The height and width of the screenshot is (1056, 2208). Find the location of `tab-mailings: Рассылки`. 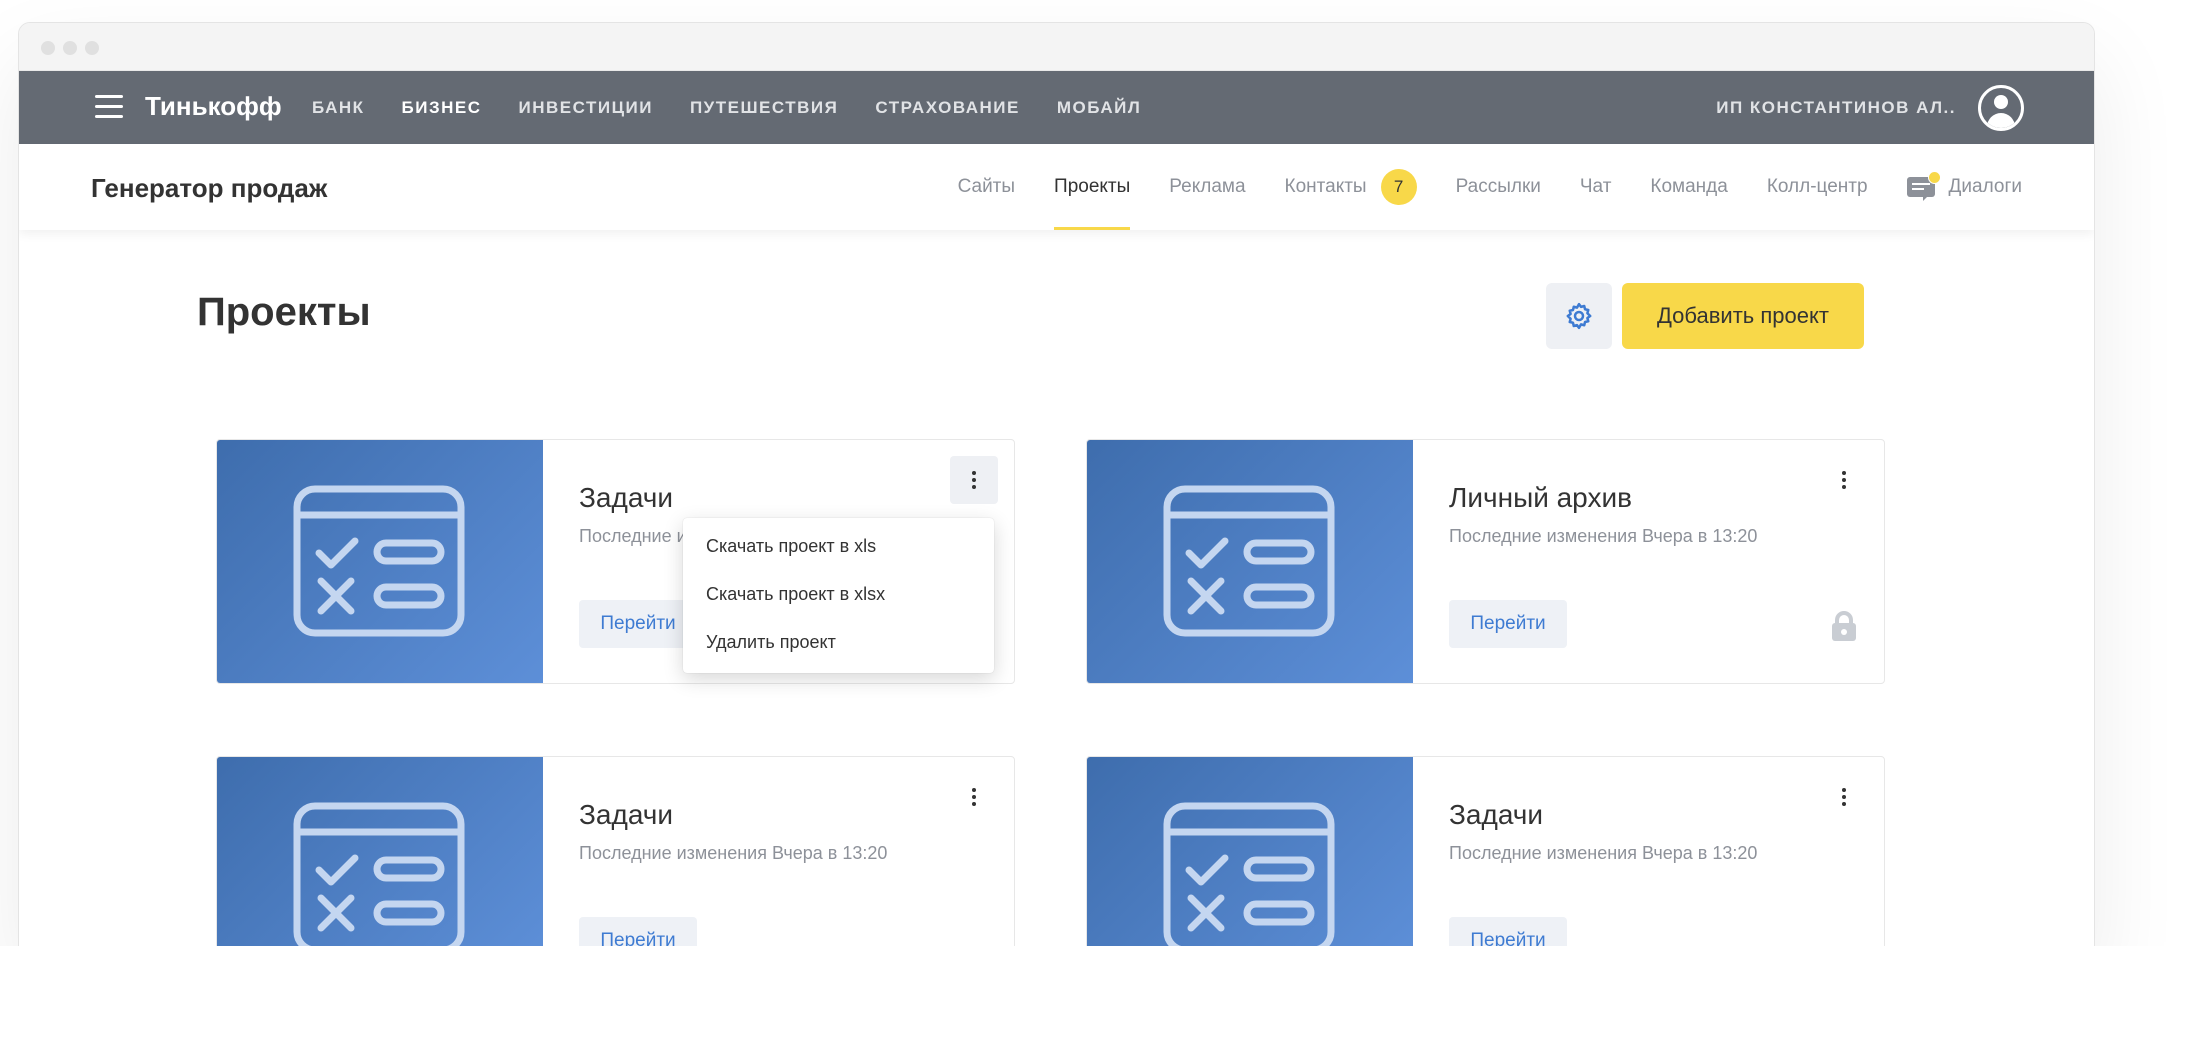

tab-mailings: Рассылки is located at coordinates (1498, 187).